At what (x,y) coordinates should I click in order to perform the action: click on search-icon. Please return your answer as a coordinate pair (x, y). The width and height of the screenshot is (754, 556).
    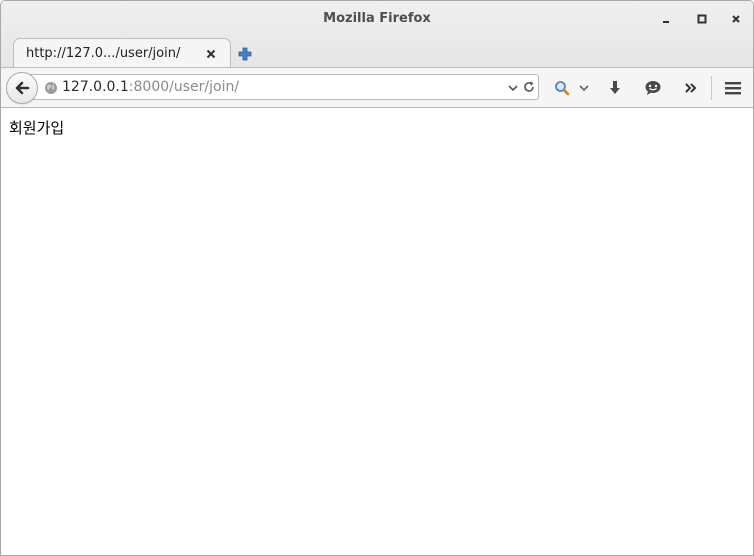
    Looking at the image, I should click on (562, 88).